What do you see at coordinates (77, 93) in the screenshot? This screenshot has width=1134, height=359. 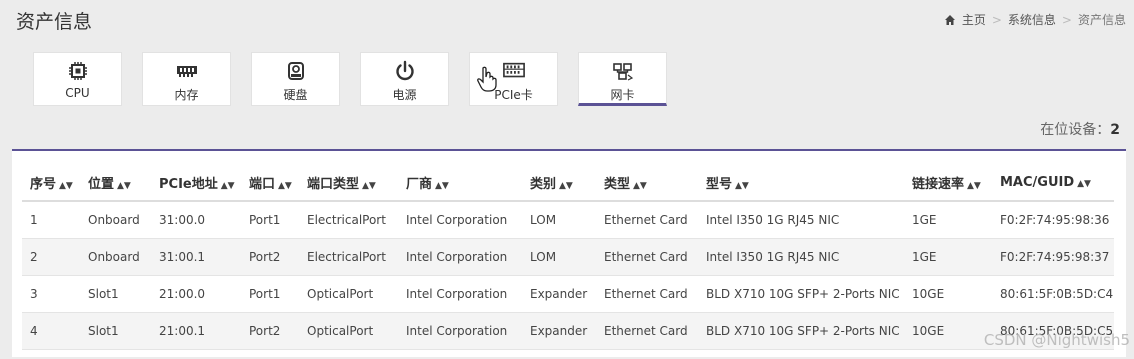 I see `tab-label: CPU` at bounding box center [77, 93].